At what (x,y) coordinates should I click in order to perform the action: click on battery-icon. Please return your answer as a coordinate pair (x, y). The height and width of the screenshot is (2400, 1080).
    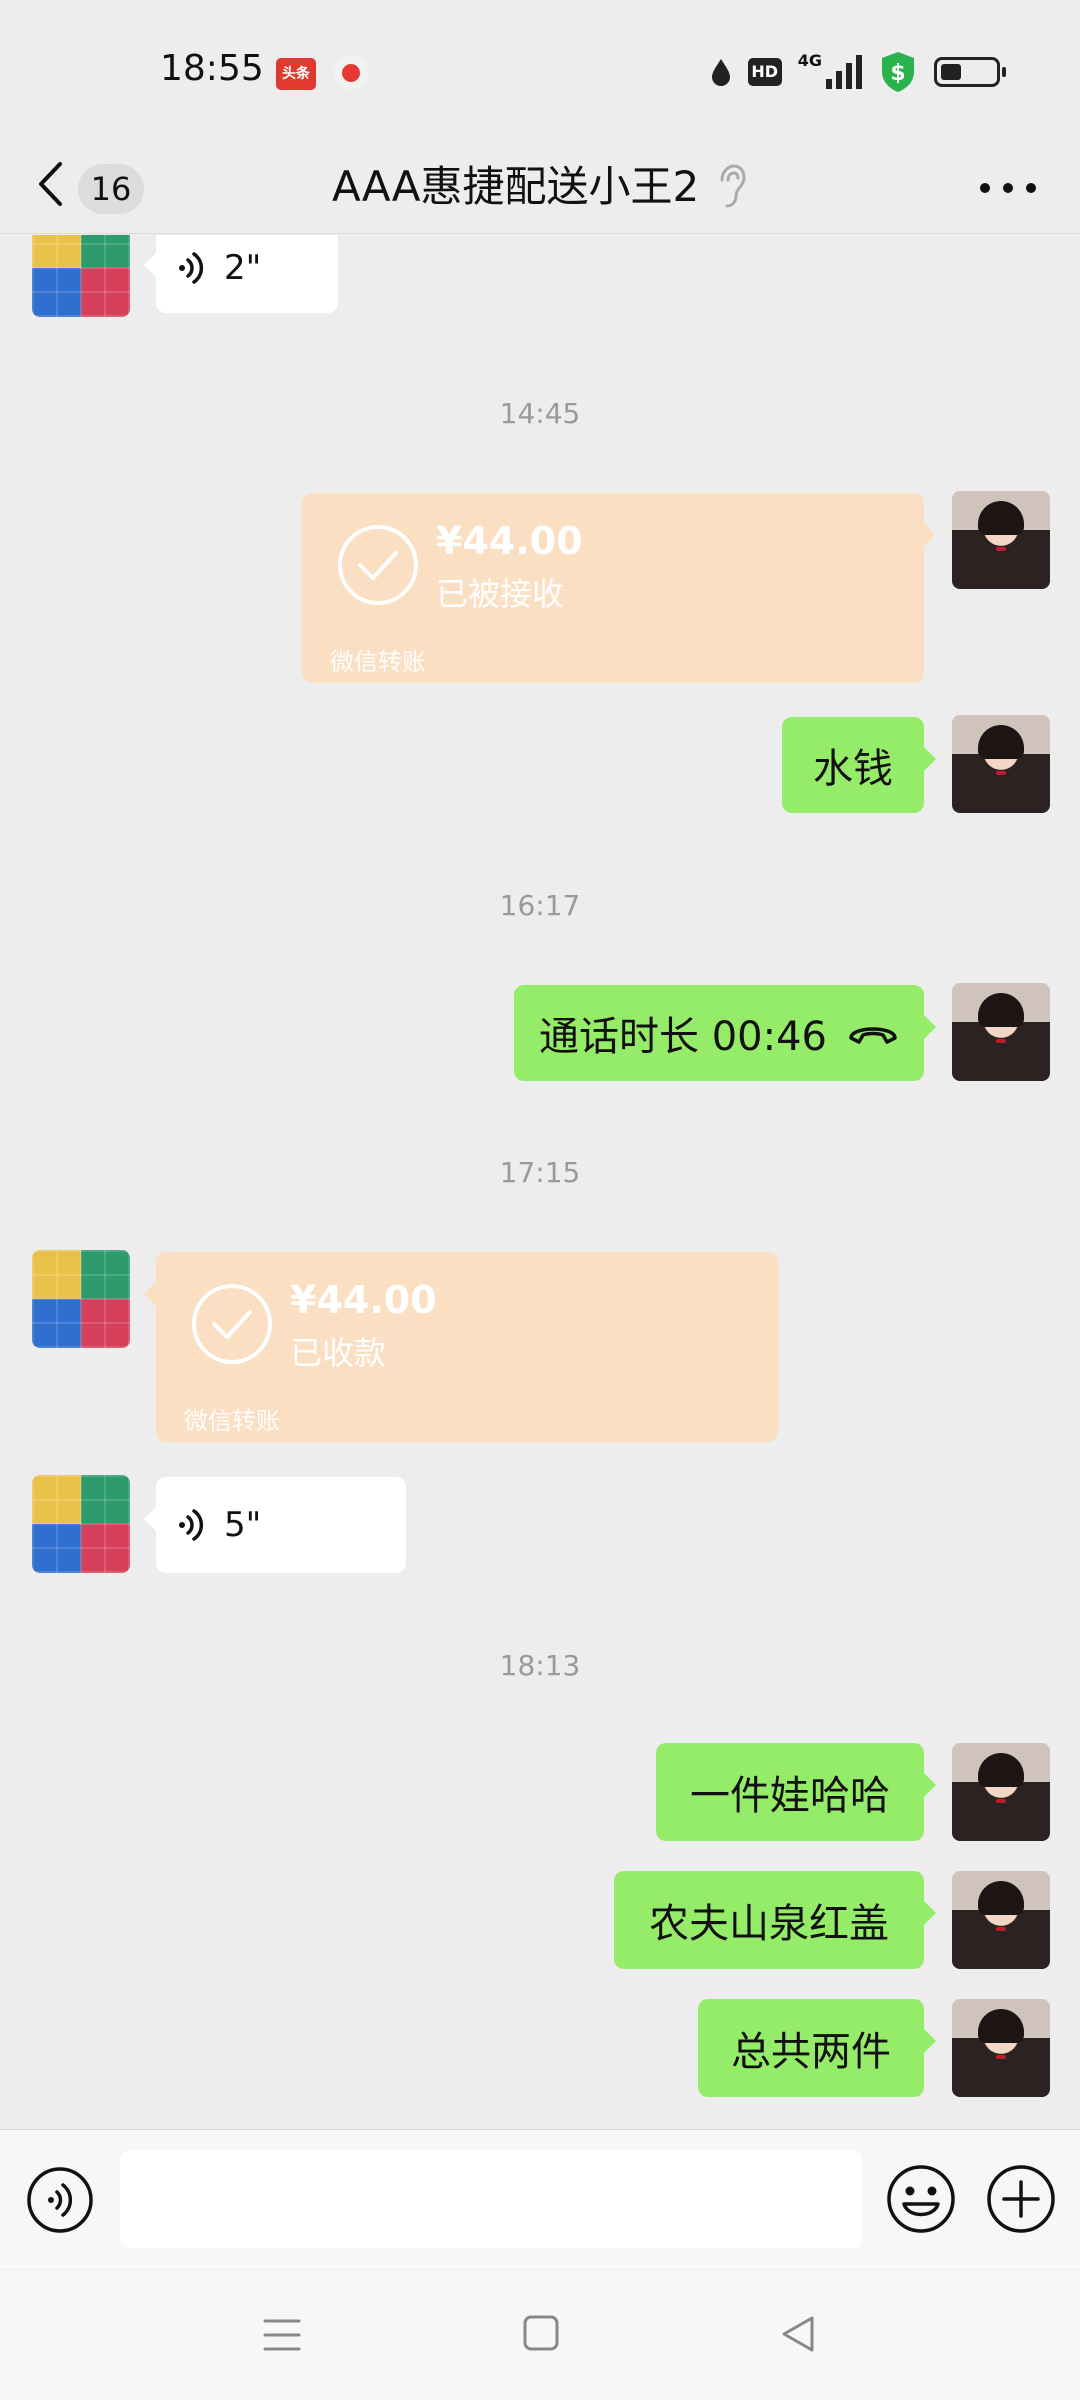
    Looking at the image, I should click on (970, 72).